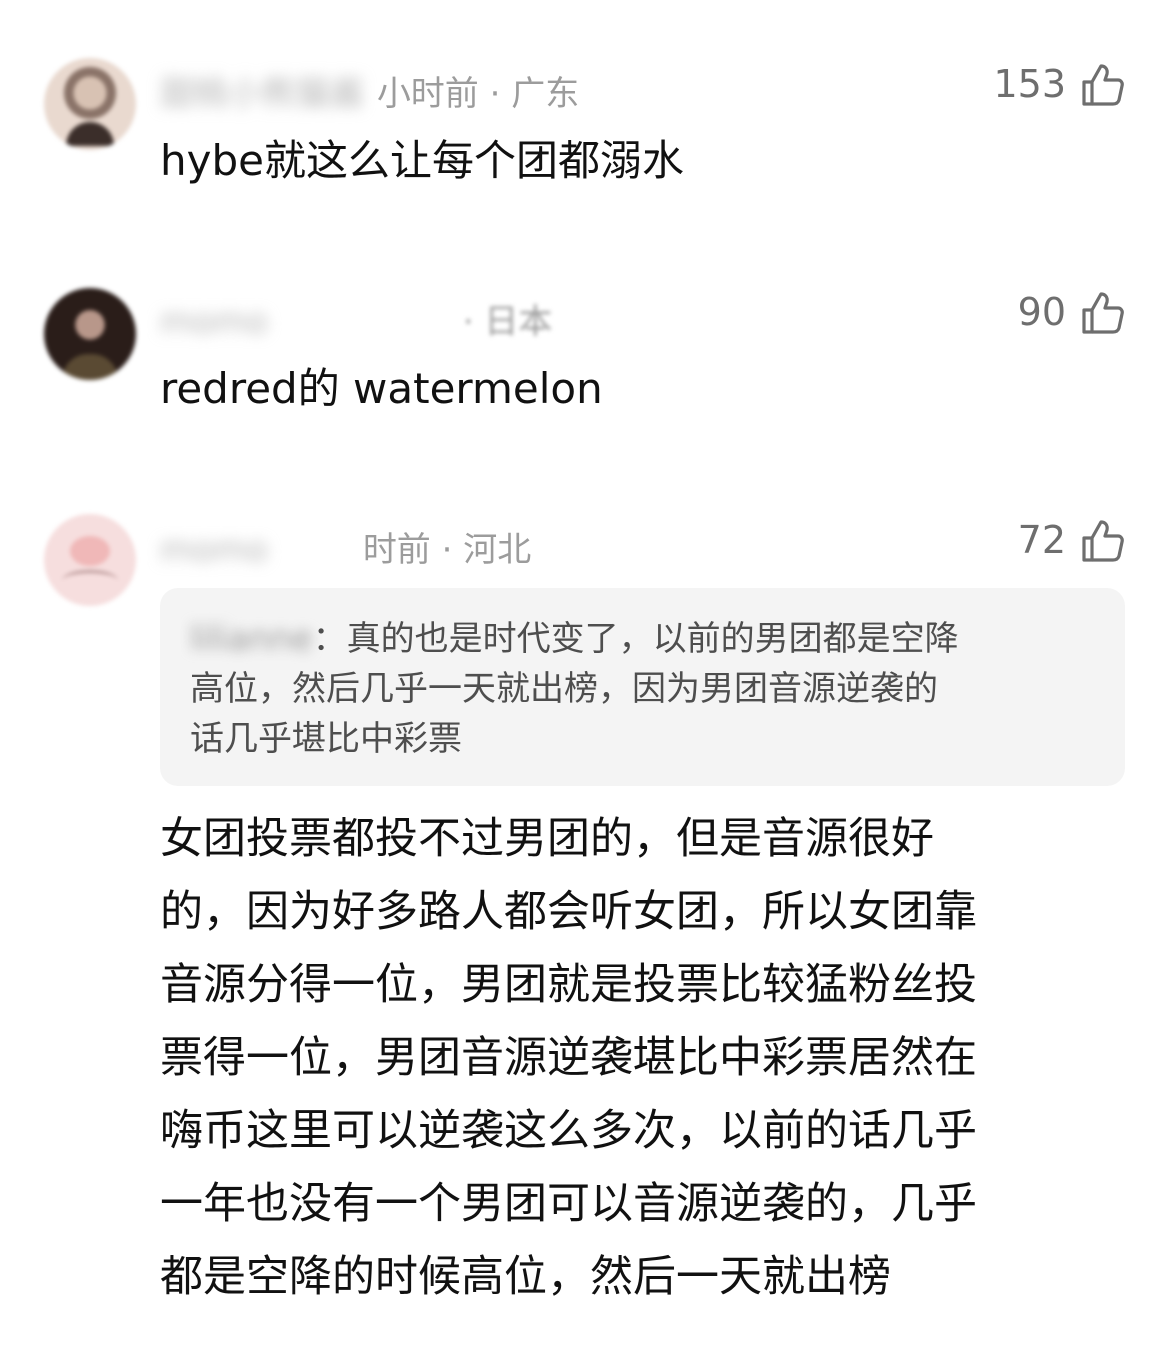  Describe the element at coordinates (568, 1131) in the screenshot. I see `comment-text-line: 嗨币这里可以逆袭这么多次，以前的话几乎` at that location.